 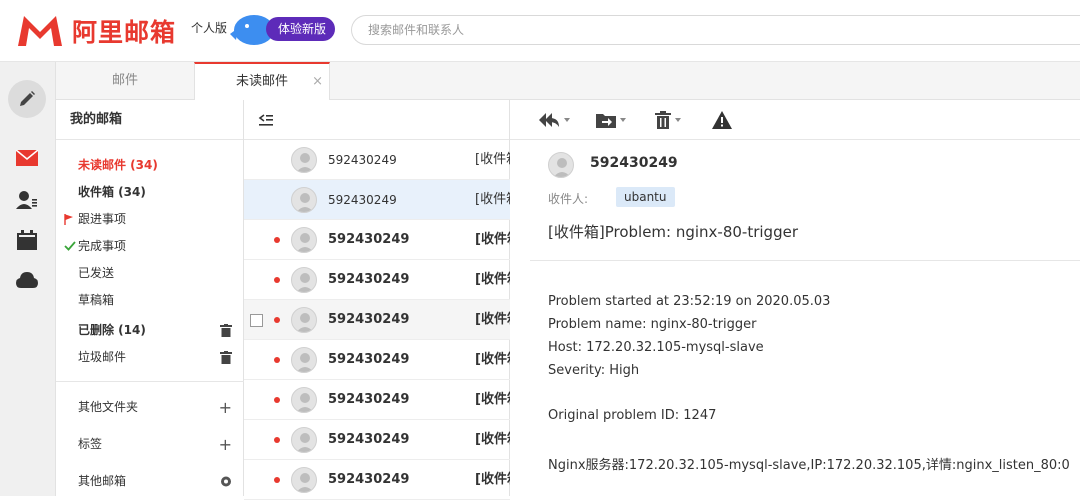 I want to click on reply-button, so click(x=554, y=120).